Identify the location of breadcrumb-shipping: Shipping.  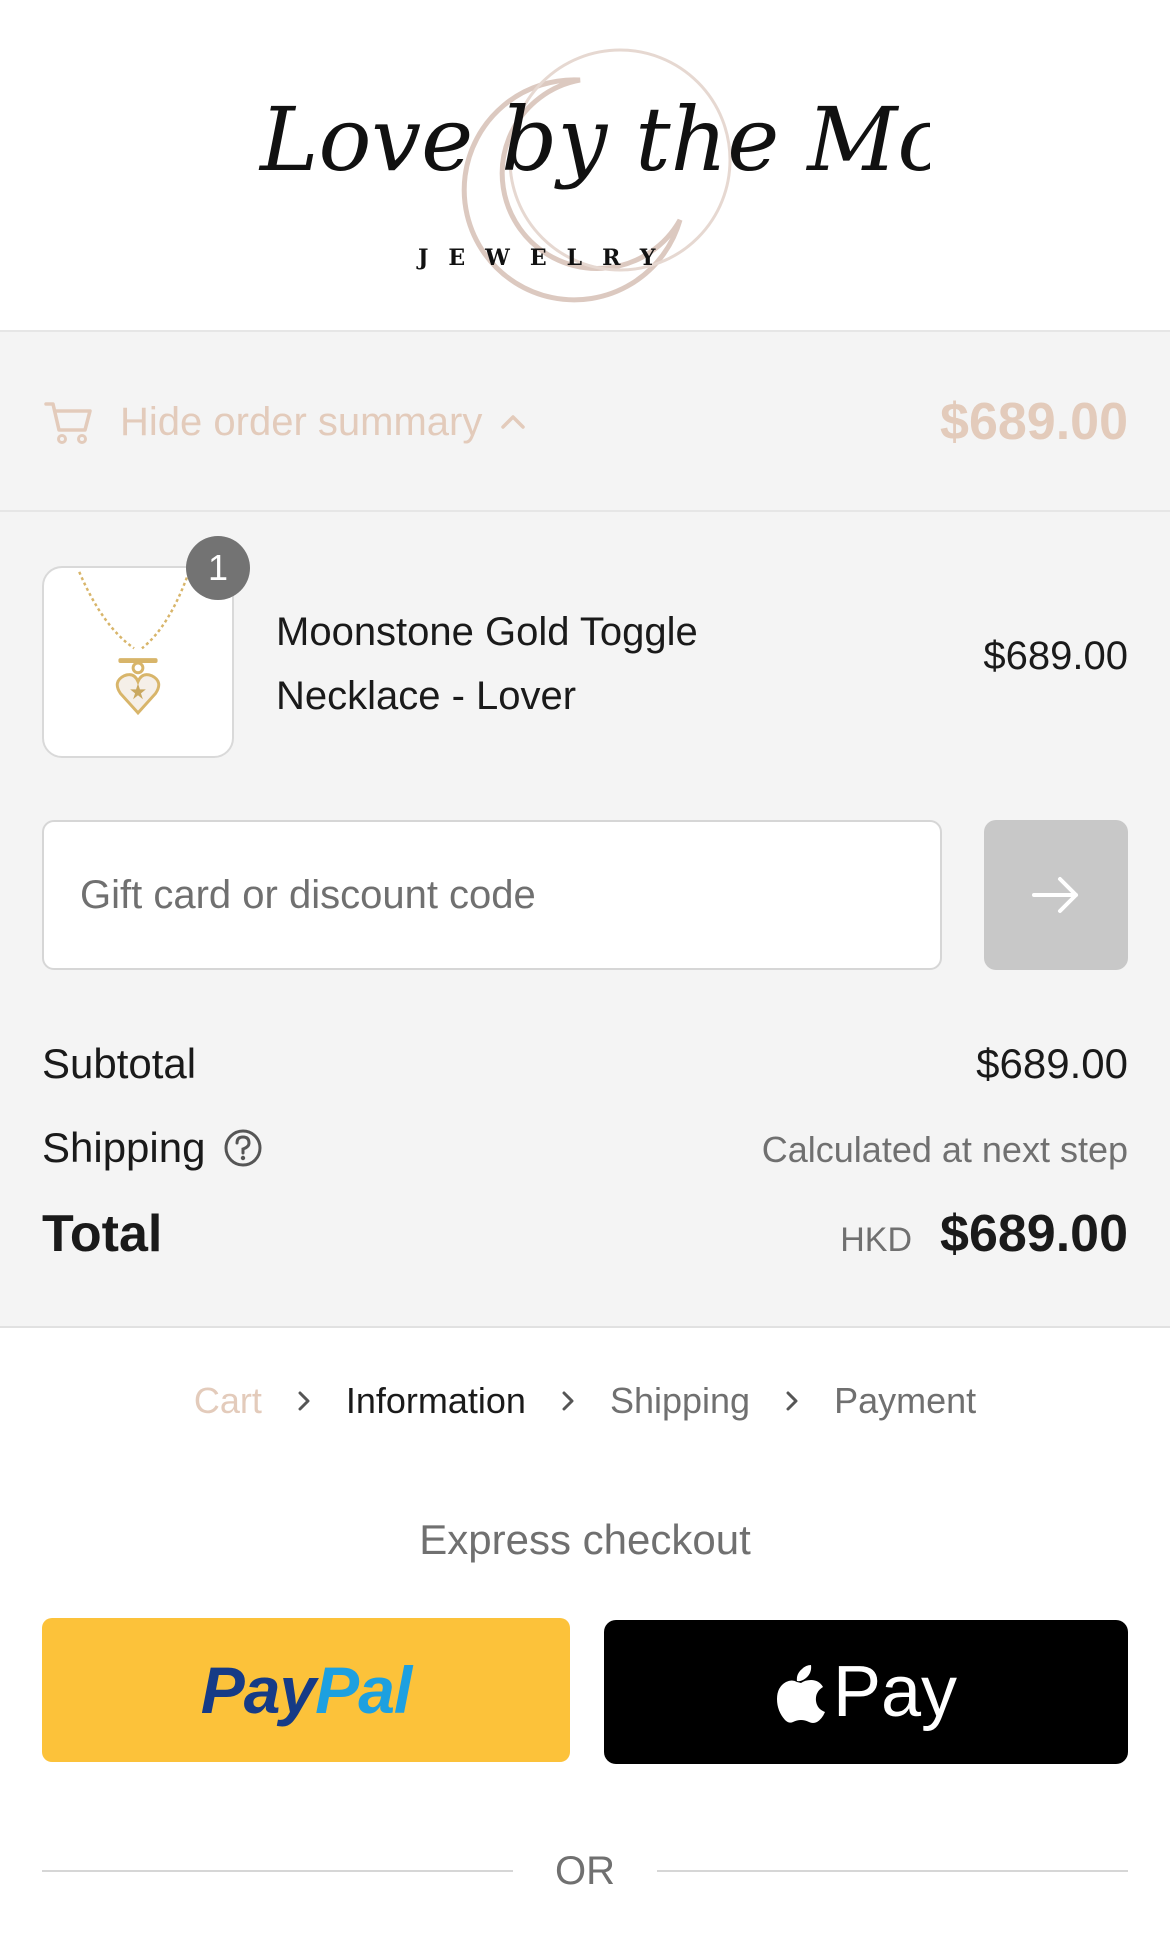
(680, 1400).